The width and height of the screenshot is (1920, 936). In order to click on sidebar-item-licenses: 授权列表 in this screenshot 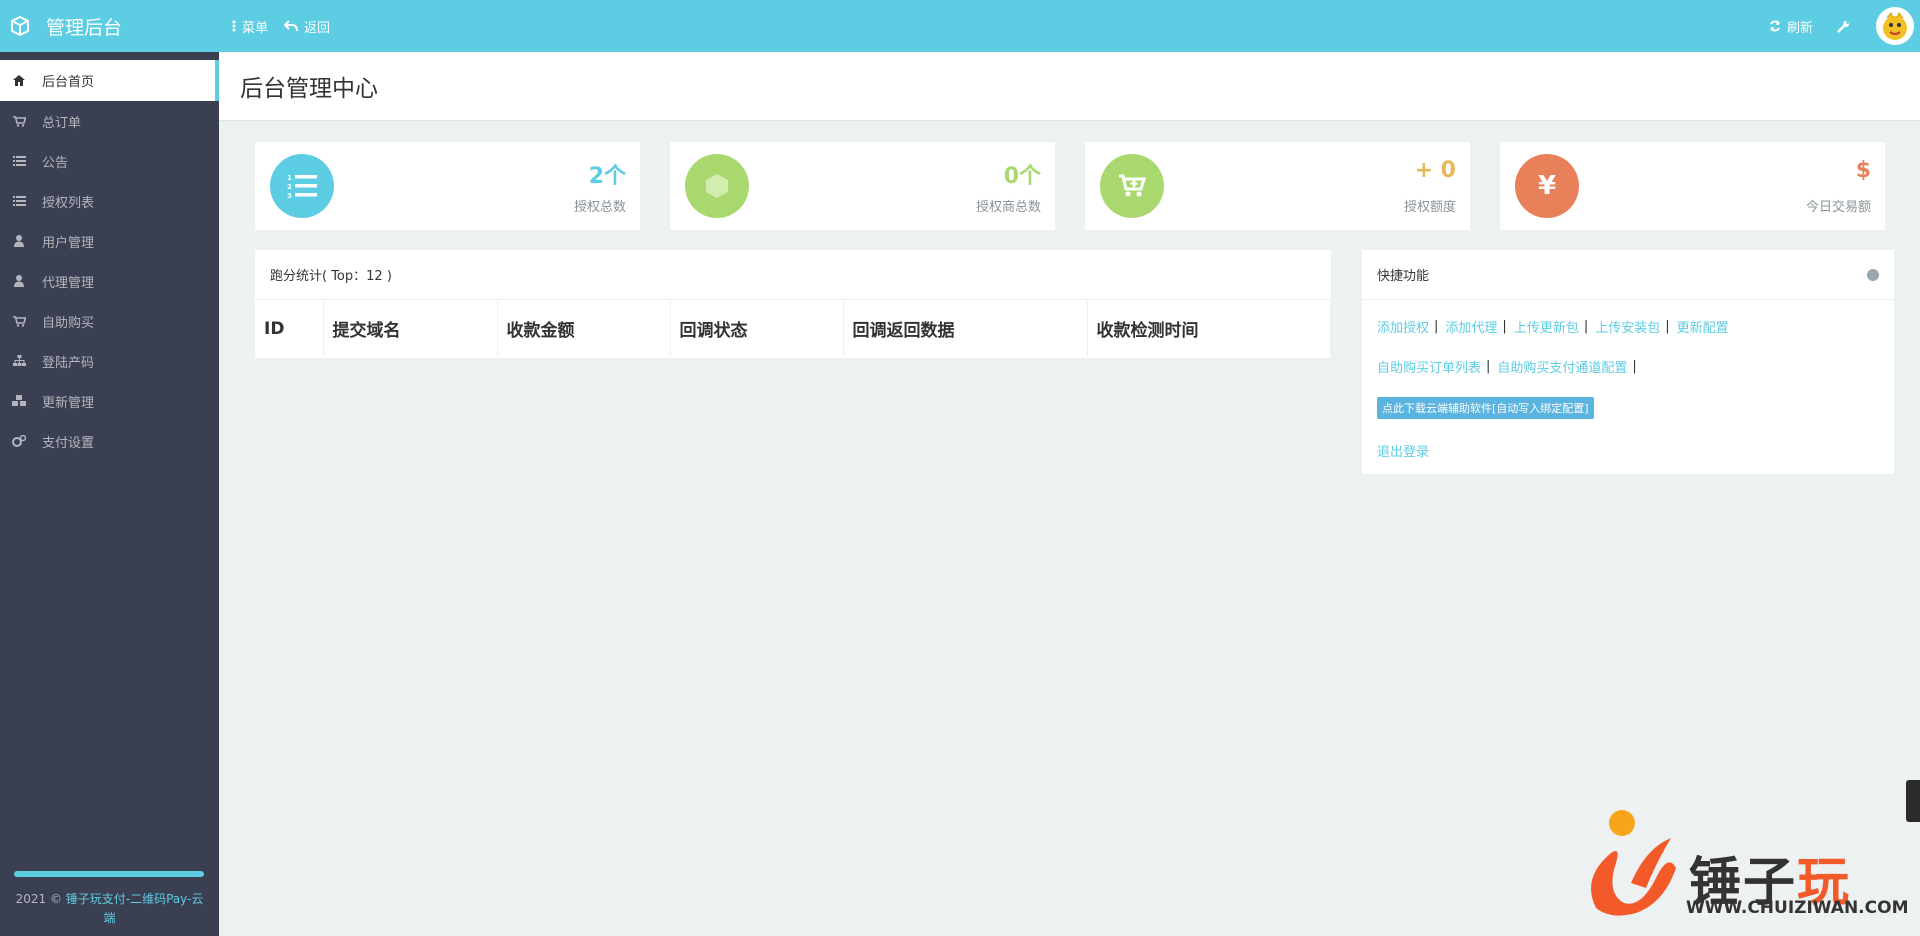, I will do `click(109, 201)`.